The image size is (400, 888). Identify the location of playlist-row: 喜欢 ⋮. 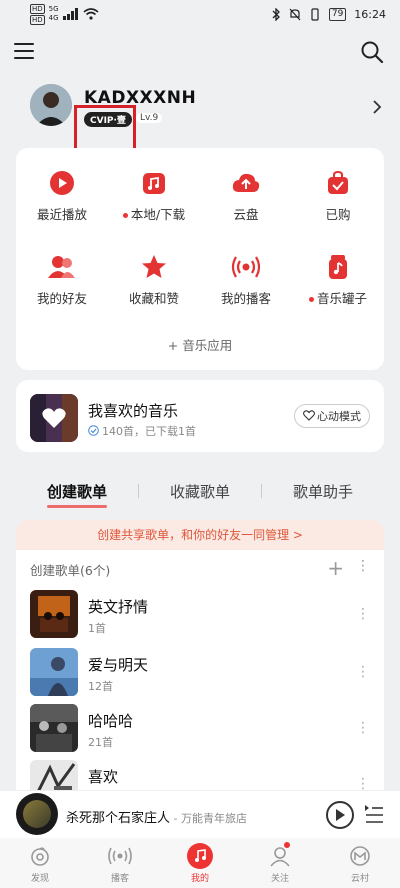
(200, 775).